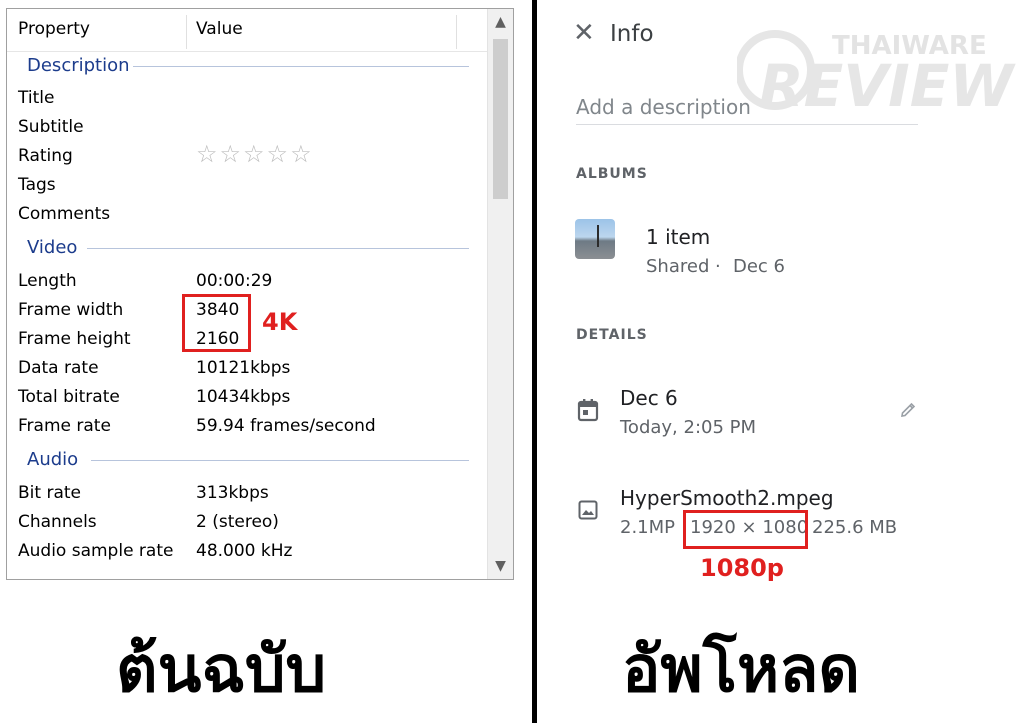  What do you see at coordinates (49, 493) in the screenshot?
I see `row-bit-rate-label: Bit rate` at bounding box center [49, 493].